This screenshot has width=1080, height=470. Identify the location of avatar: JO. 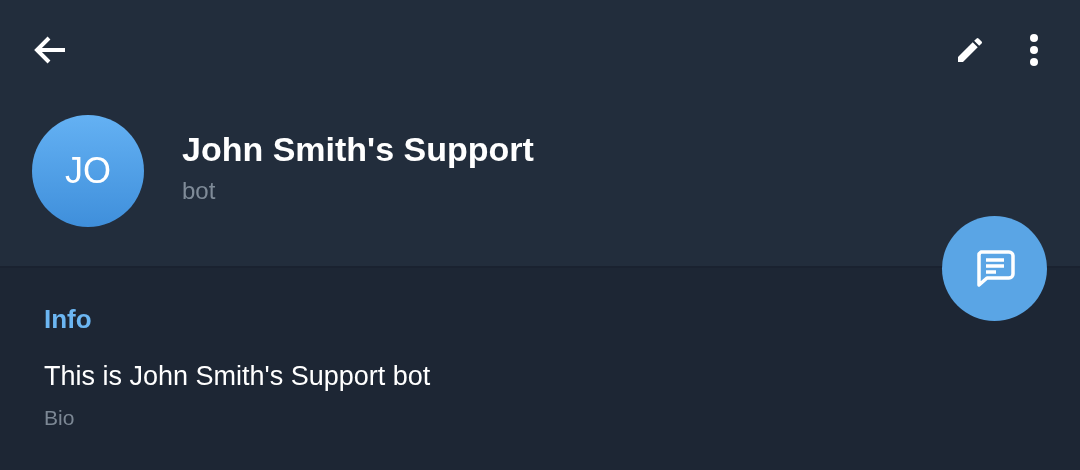
(88, 171).